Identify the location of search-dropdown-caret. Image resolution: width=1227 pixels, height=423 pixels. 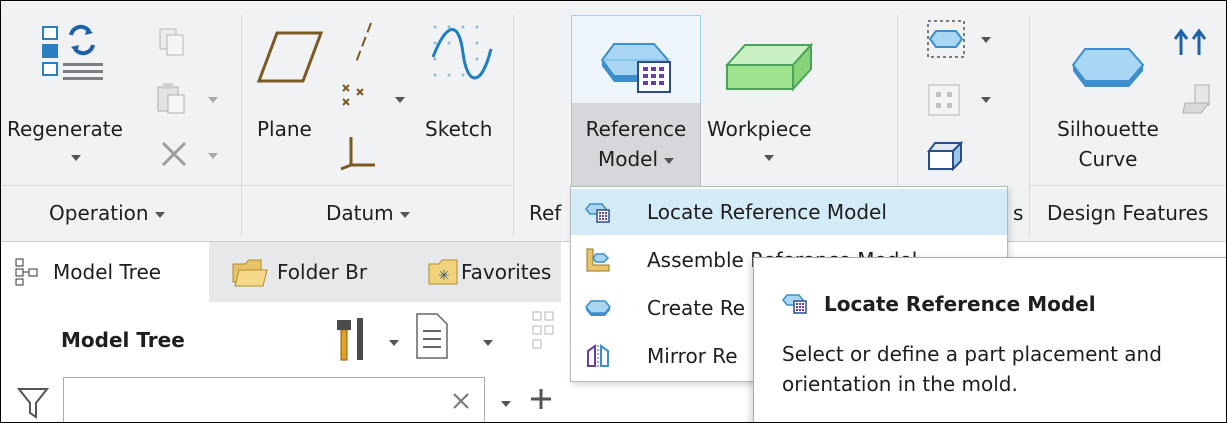
(506, 404).